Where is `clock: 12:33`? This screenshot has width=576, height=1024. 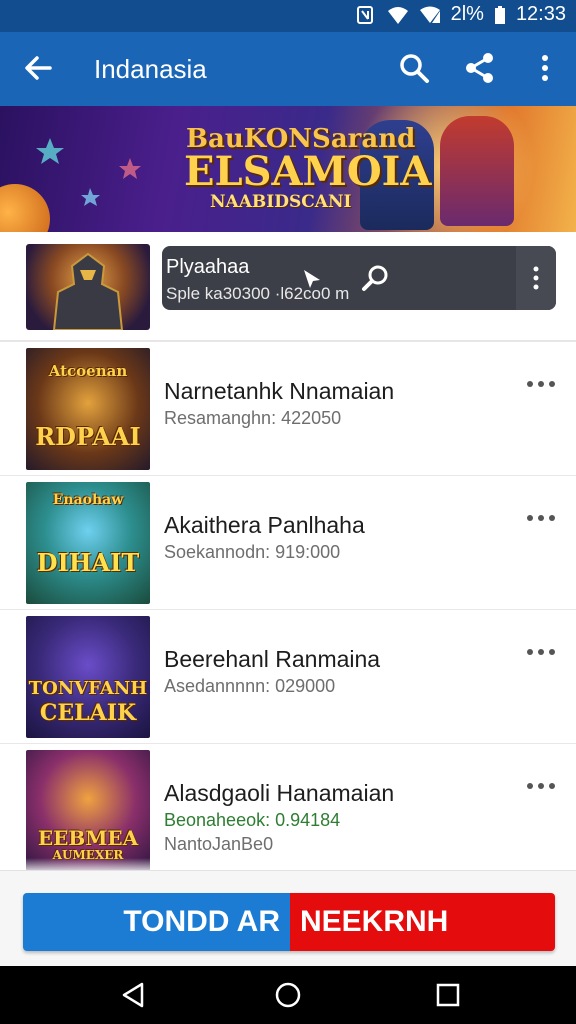 clock: 12:33 is located at coordinates (540, 14).